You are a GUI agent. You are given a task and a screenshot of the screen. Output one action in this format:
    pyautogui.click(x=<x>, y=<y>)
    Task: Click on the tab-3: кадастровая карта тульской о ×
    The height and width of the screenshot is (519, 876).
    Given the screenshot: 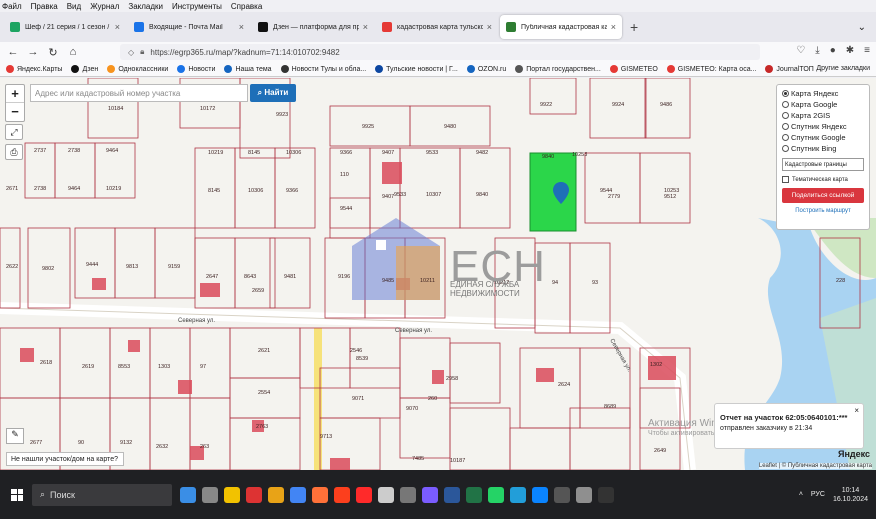 What is the action you would take?
    pyautogui.click(x=437, y=27)
    